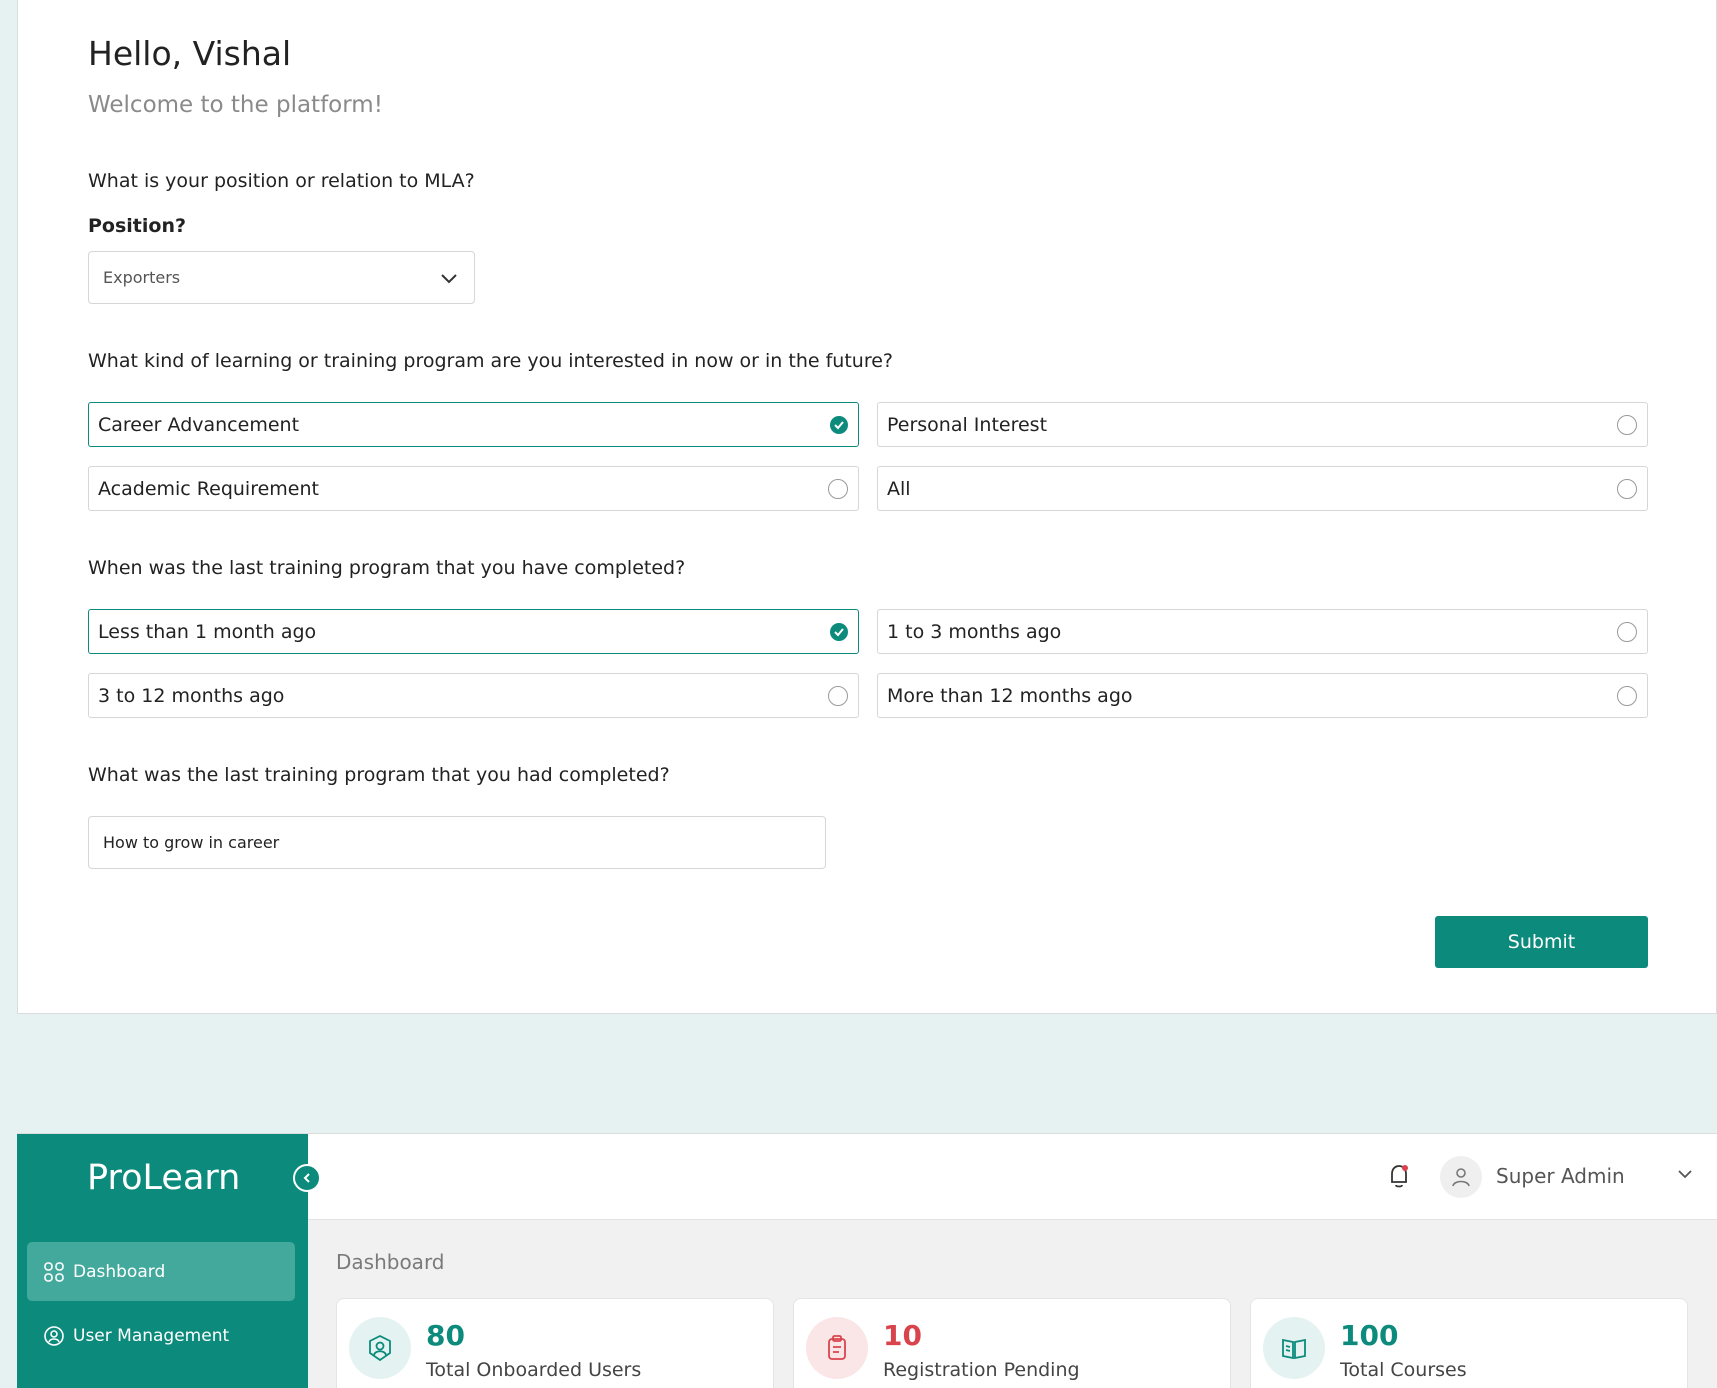 The width and height of the screenshot is (1717, 1388). Describe the element at coordinates (473, 488) in the screenshot. I see `option-academic-requirement: Academic Requirement` at that location.